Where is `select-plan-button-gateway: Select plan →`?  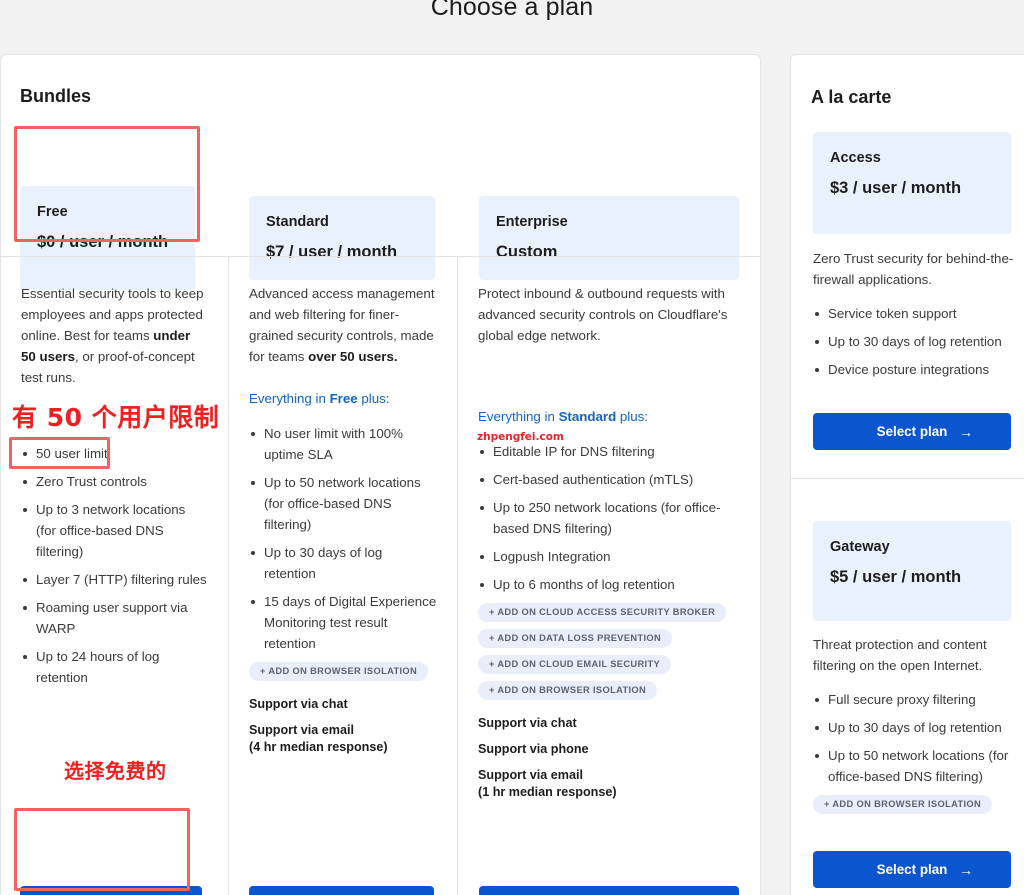
select-plan-button-gateway: Select plan → is located at coordinates (912, 869).